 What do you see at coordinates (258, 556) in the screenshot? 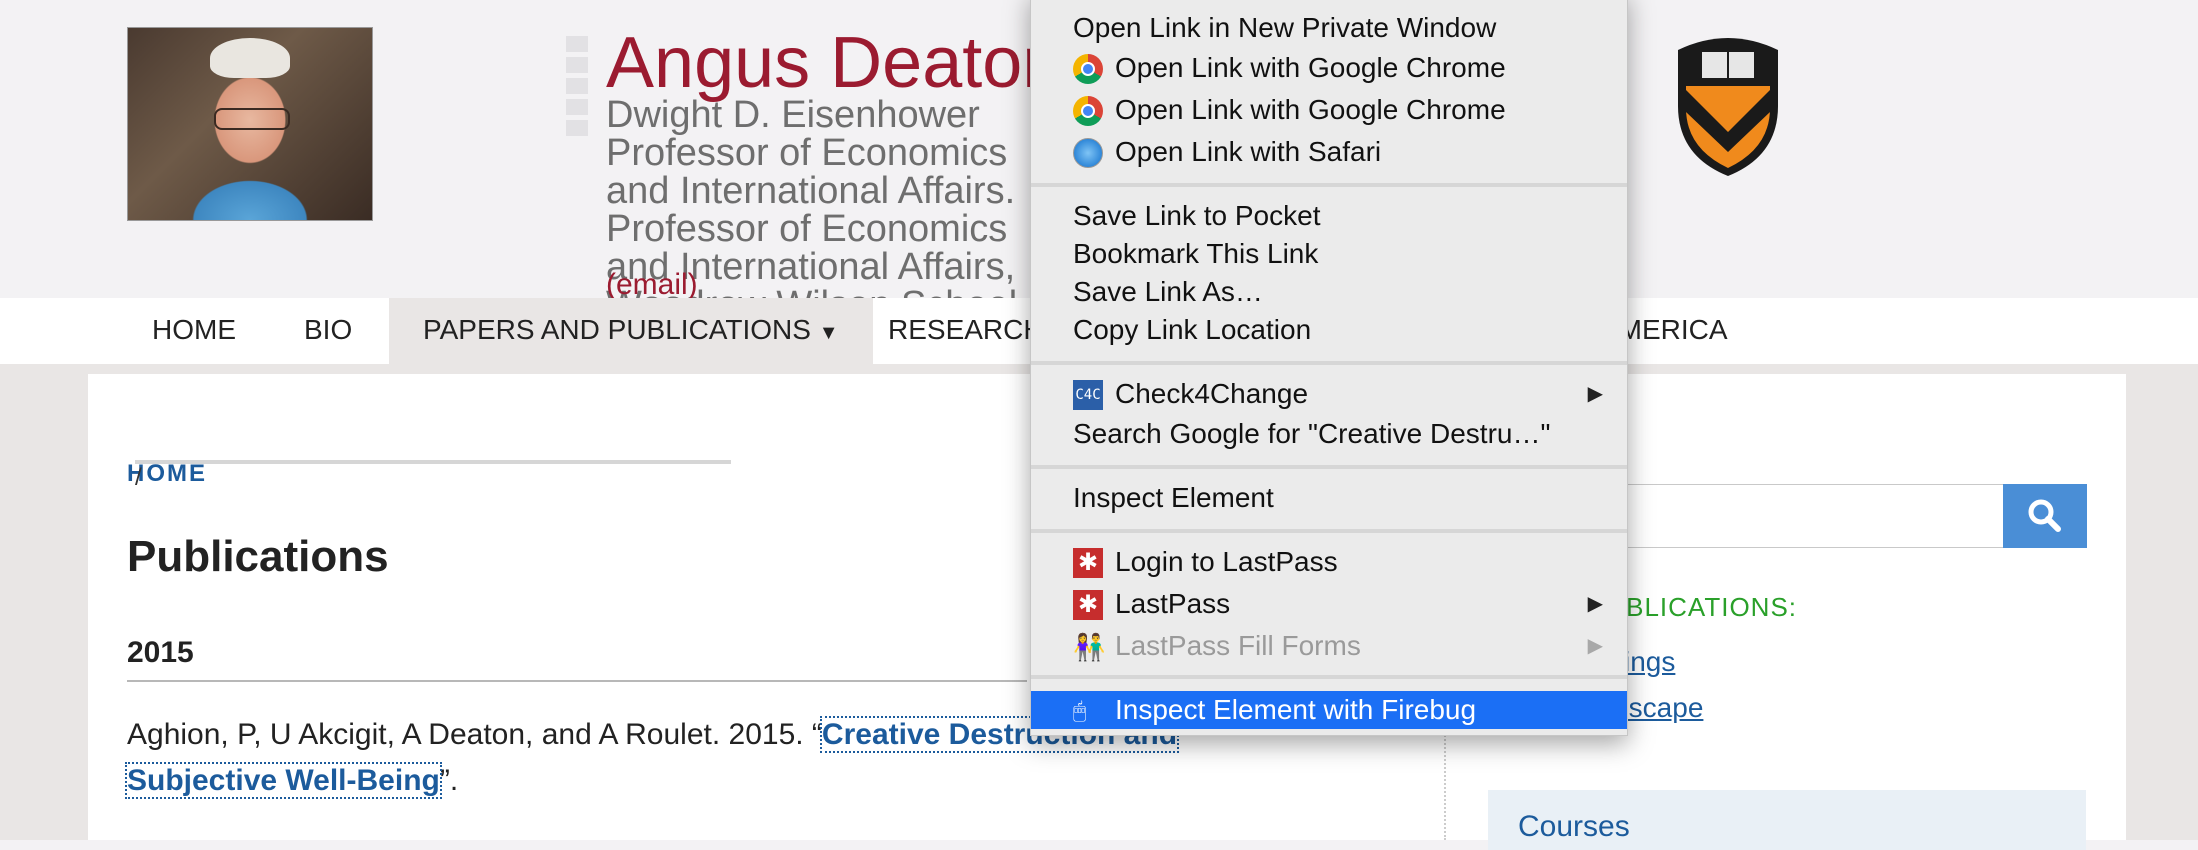
I see `page-title: Publications` at bounding box center [258, 556].